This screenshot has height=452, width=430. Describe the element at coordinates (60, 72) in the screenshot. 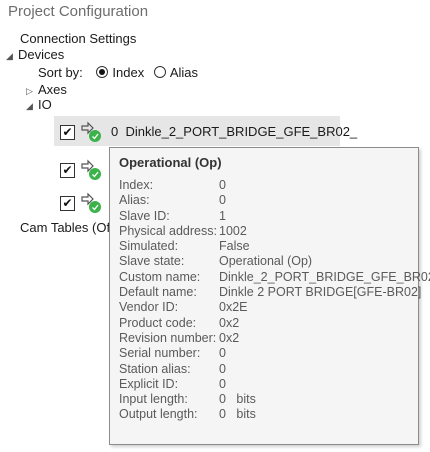

I see `sort-by-label: Sort by:` at that location.